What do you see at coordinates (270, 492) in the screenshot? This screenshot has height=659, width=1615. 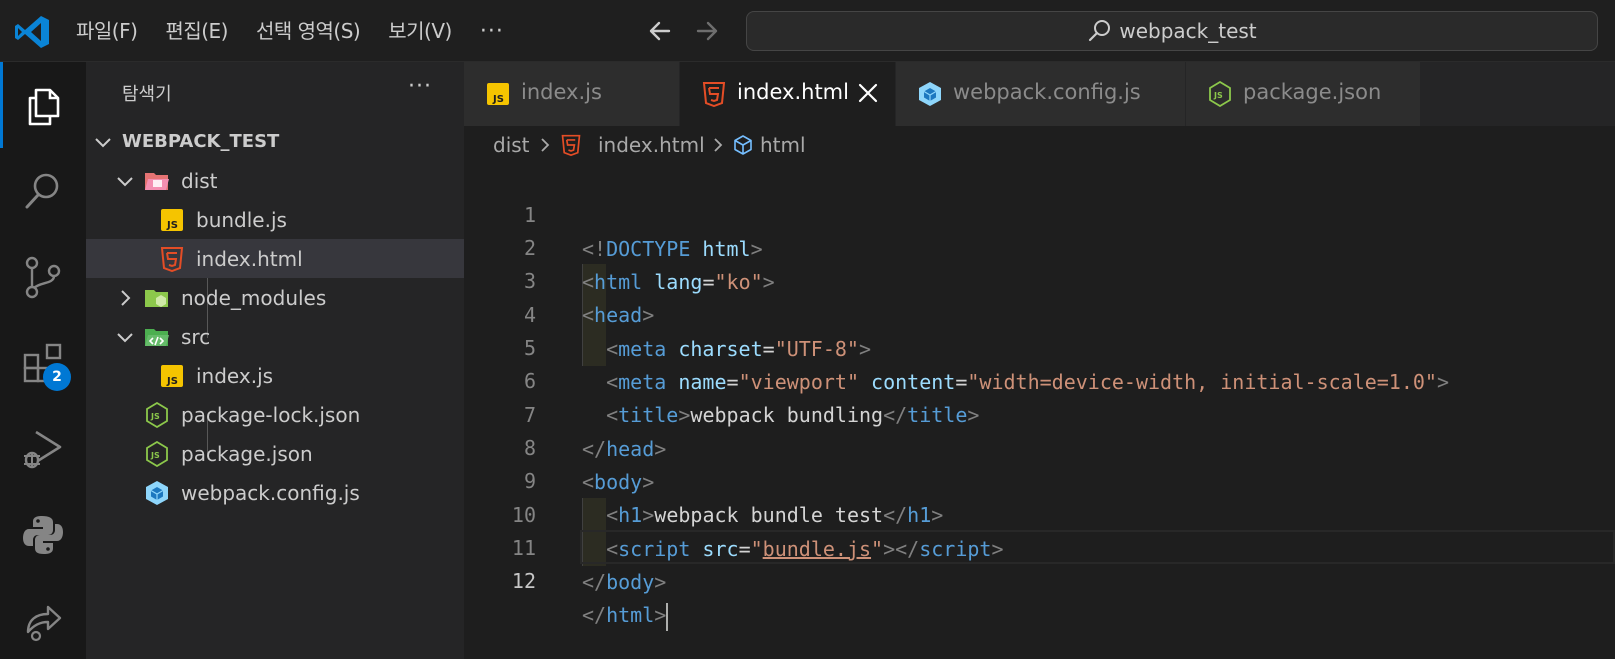 I see `tree-label: webpack.config.js` at bounding box center [270, 492].